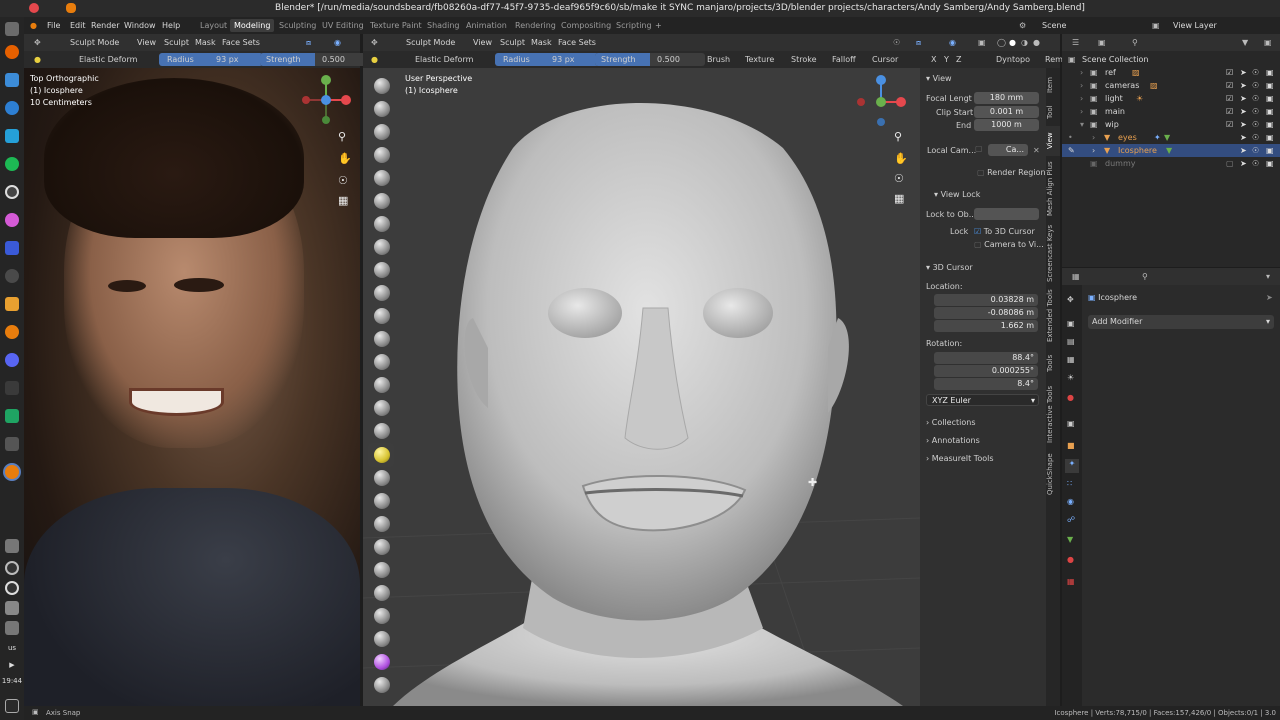  What do you see at coordinates (1076, 276) in the screenshot?
I see `editor-type-icon: ▦` at bounding box center [1076, 276].